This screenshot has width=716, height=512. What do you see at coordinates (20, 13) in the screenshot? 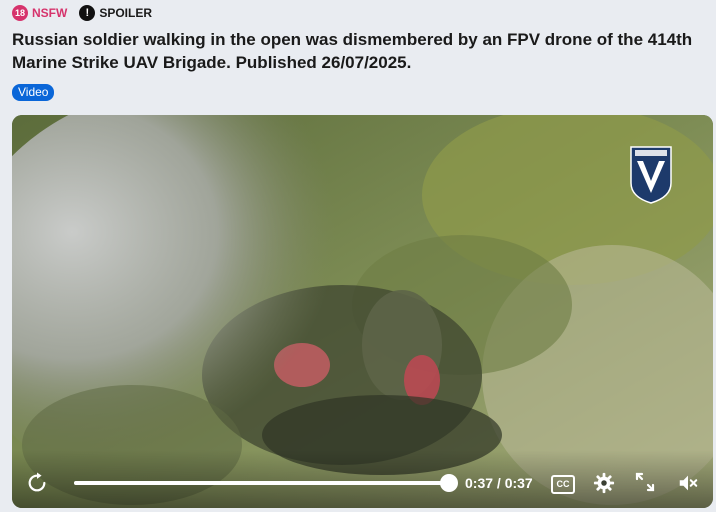
I see `nsfw-18-icon: 18` at bounding box center [20, 13].